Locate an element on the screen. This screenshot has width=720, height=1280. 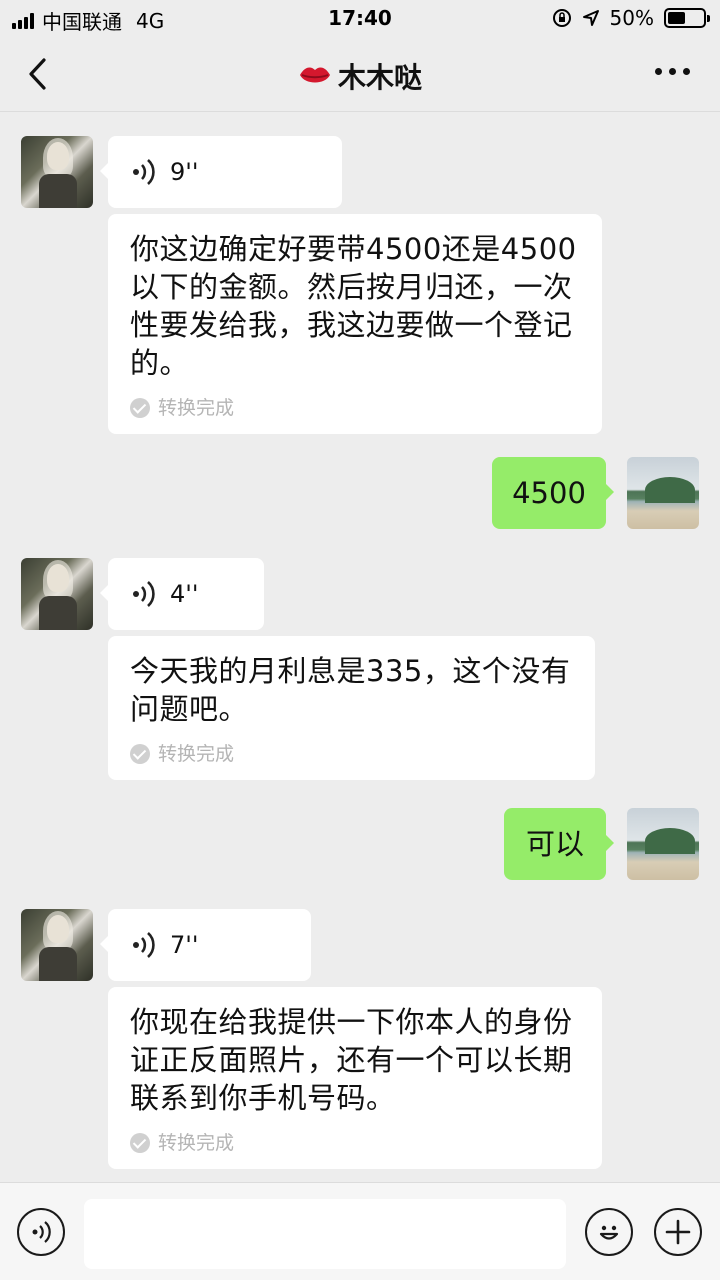
status-right: 50% is located at coordinates (631, 18).